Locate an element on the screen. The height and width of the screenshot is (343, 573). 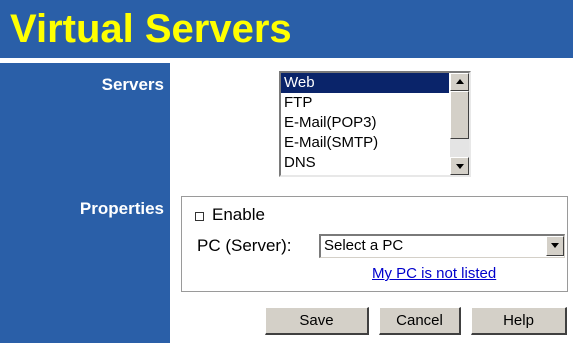
scroll-up-button is located at coordinates (459, 82).